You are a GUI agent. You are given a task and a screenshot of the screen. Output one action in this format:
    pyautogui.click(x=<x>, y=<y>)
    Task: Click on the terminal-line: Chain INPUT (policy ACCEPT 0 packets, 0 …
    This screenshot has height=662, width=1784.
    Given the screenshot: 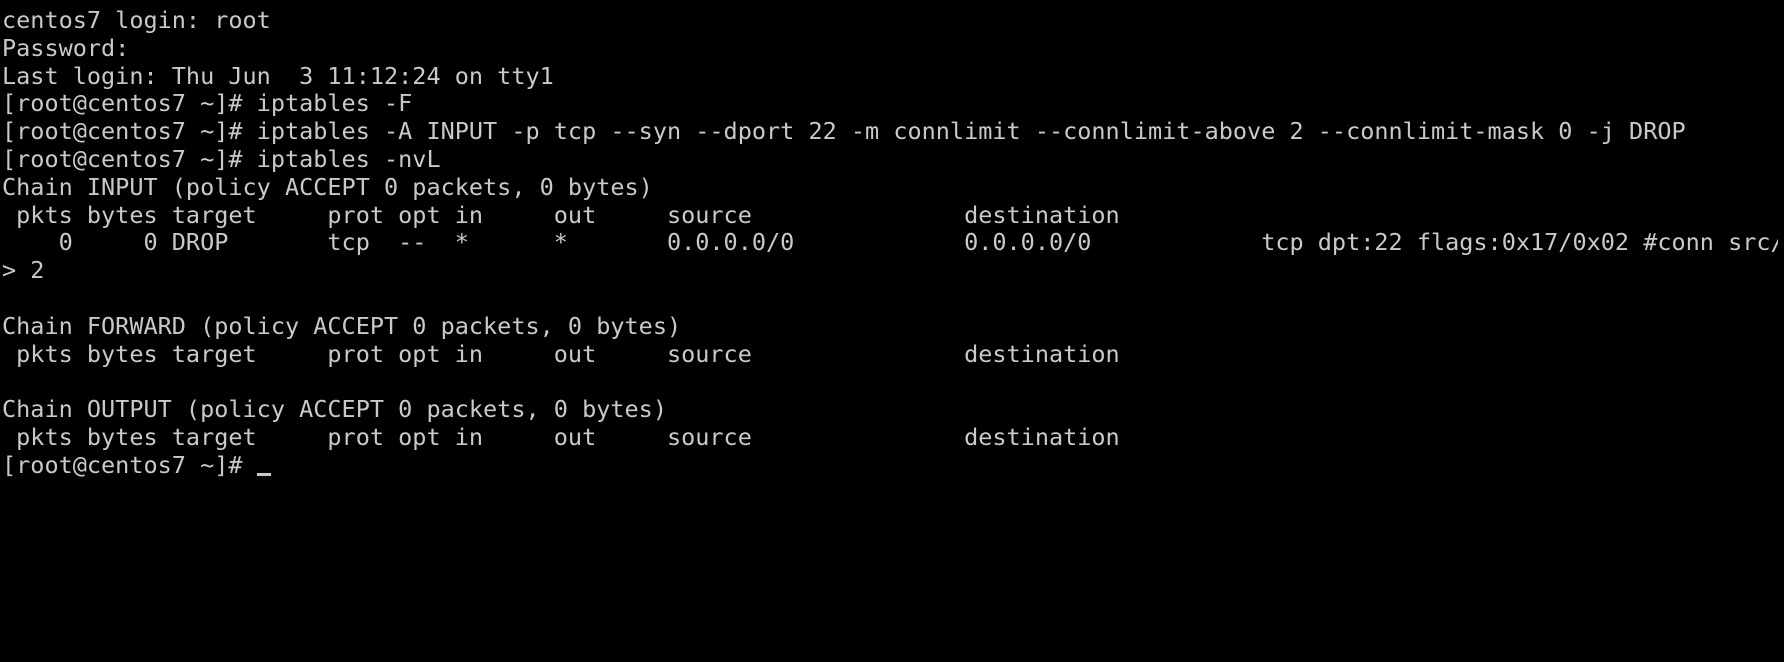 What is the action you would take?
    pyautogui.click(x=327, y=186)
    